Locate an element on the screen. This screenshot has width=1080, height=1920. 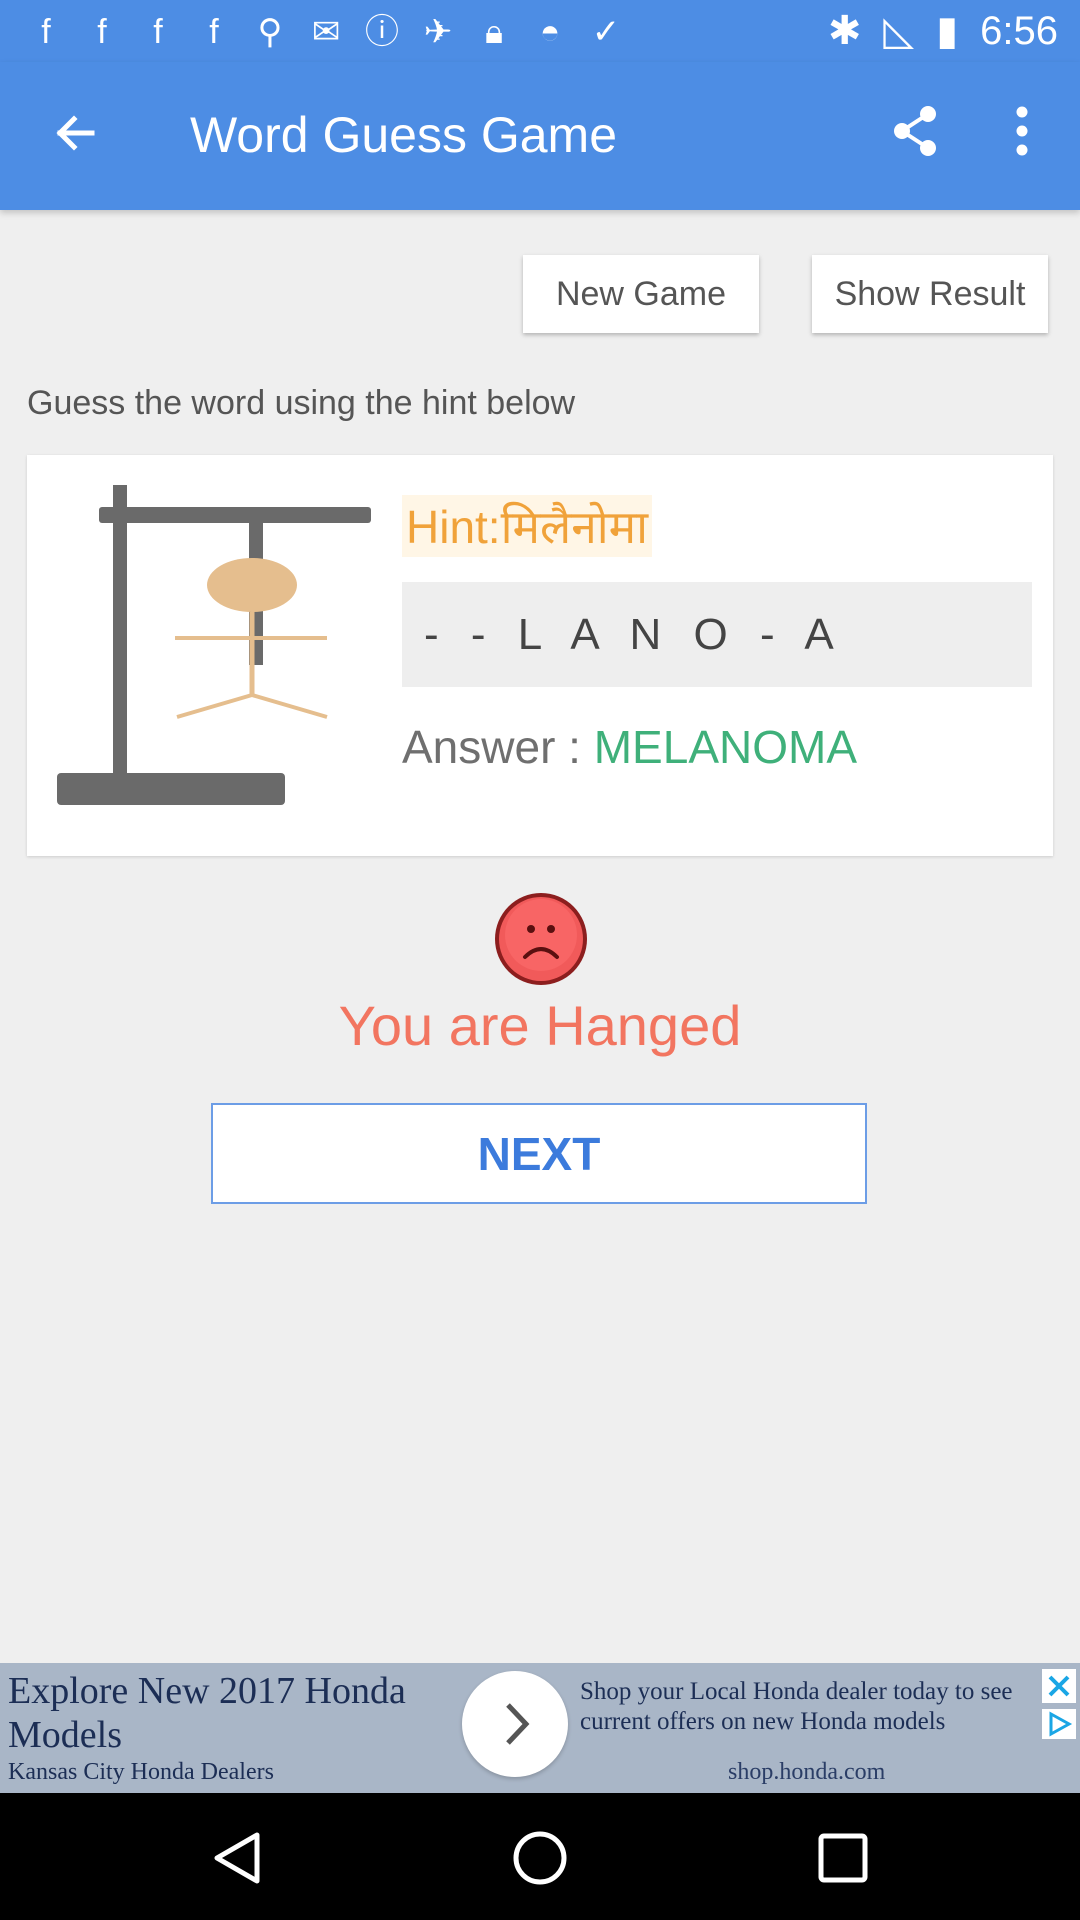
status-time: 6:56 is located at coordinates (1019, 30).